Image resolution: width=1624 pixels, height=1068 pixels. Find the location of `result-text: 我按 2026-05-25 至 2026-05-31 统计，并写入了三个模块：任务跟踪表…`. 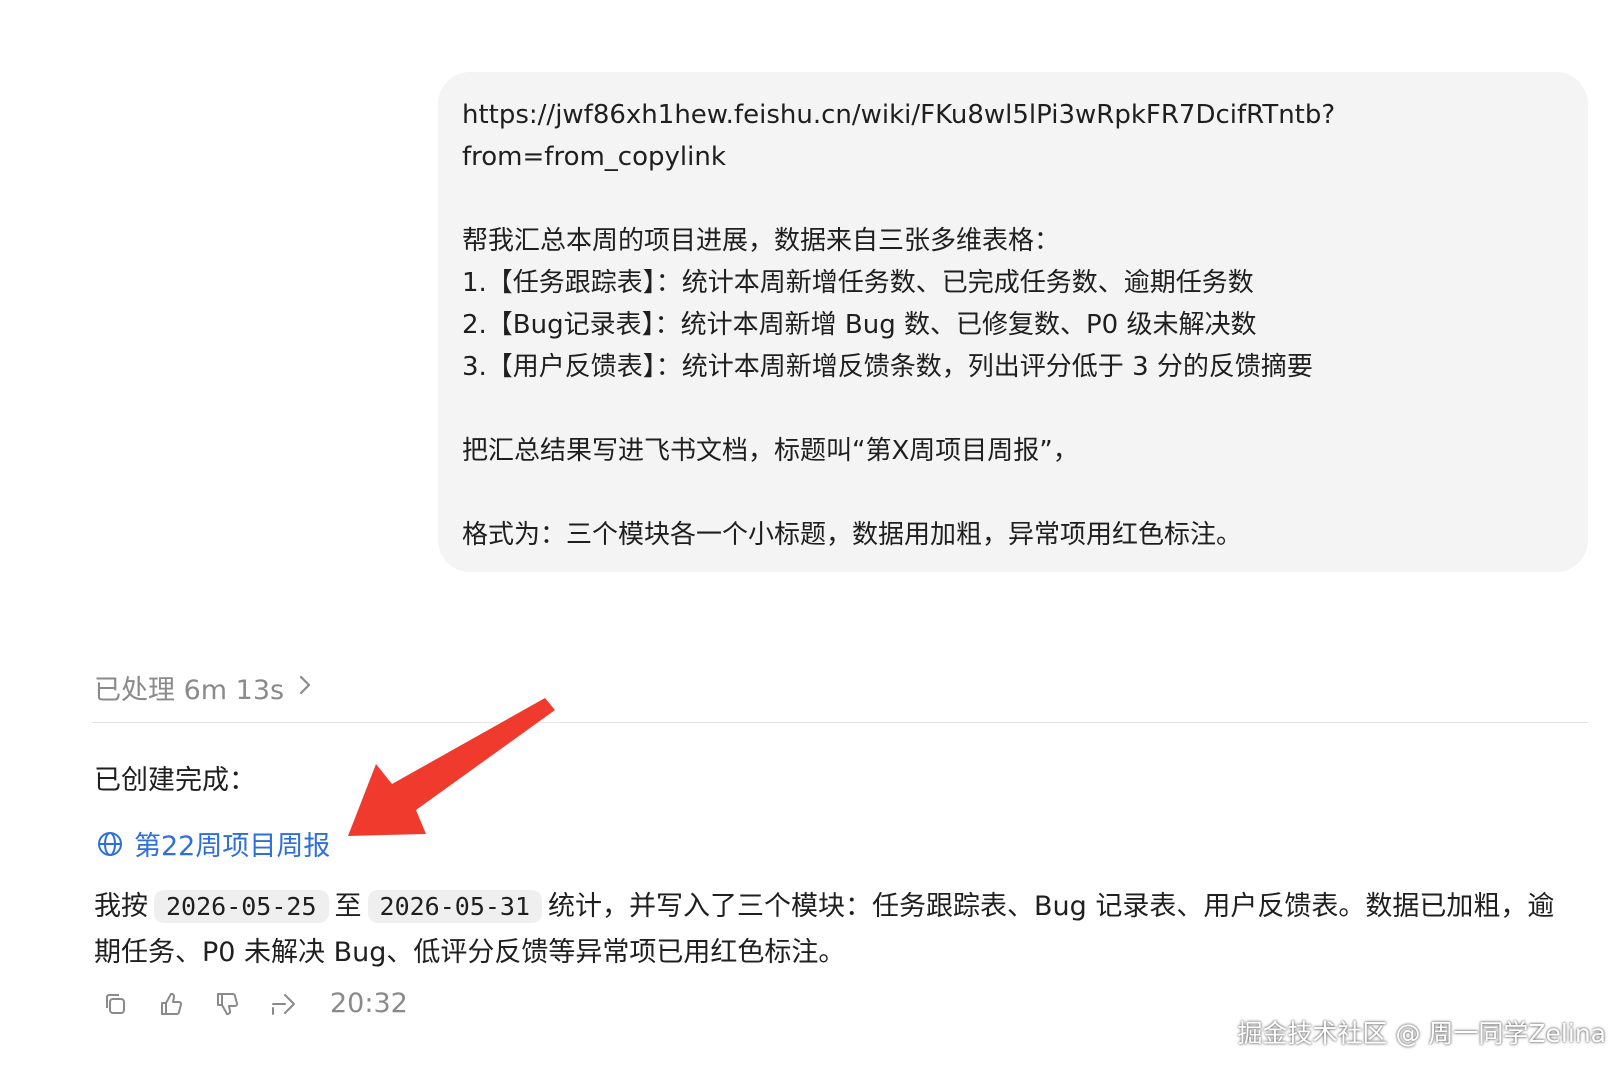

result-text: 我按 2026-05-25 至 2026-05-31 统计，并写入了三个模块：任务跟踪表… is located at coordinates (834, 930).